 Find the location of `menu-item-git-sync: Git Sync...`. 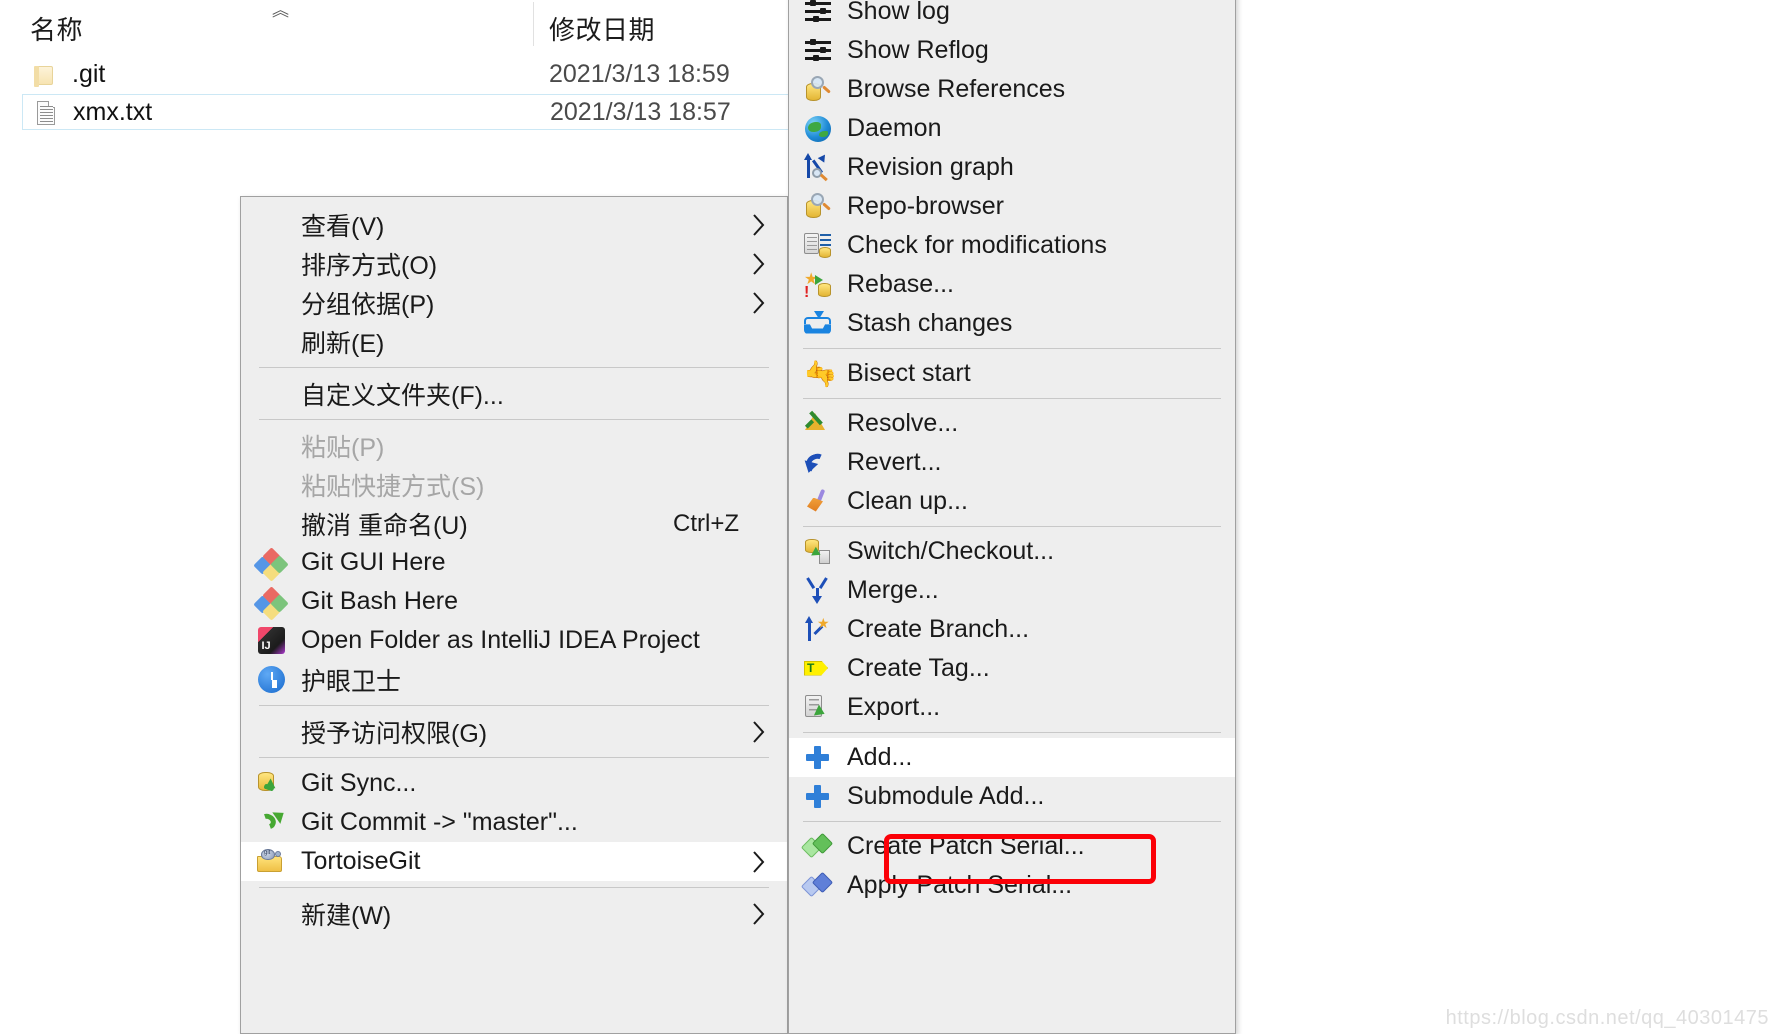

menu-item-git-sync: Git Sync... is located at coordinates (514, 783).